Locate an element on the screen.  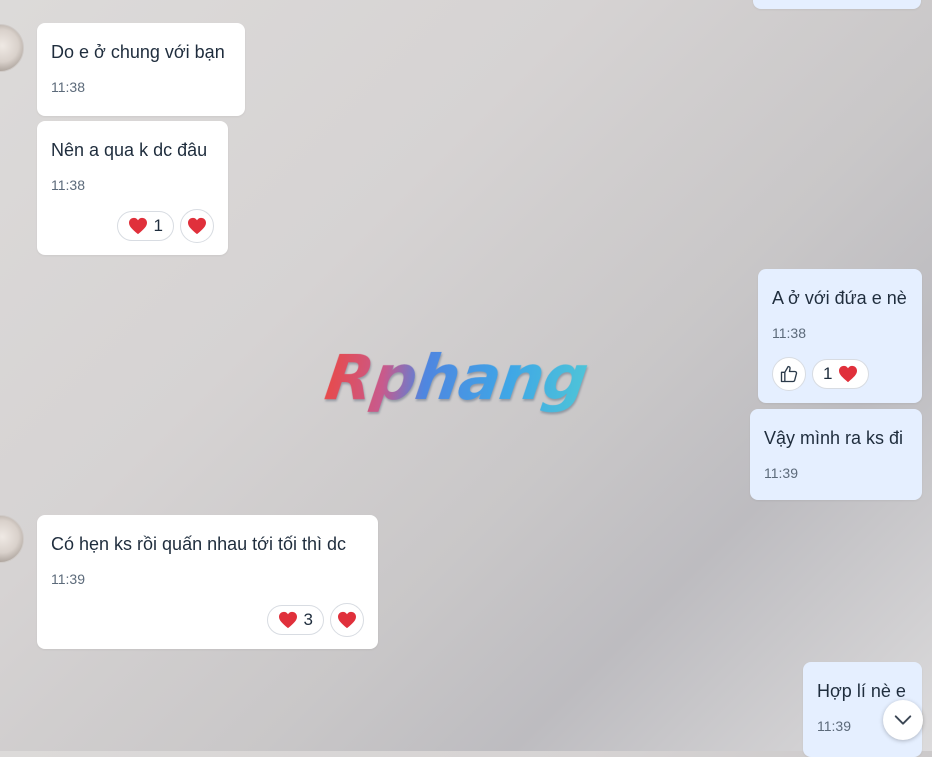
chevron-down-icon is located at coordinates (903, 720).